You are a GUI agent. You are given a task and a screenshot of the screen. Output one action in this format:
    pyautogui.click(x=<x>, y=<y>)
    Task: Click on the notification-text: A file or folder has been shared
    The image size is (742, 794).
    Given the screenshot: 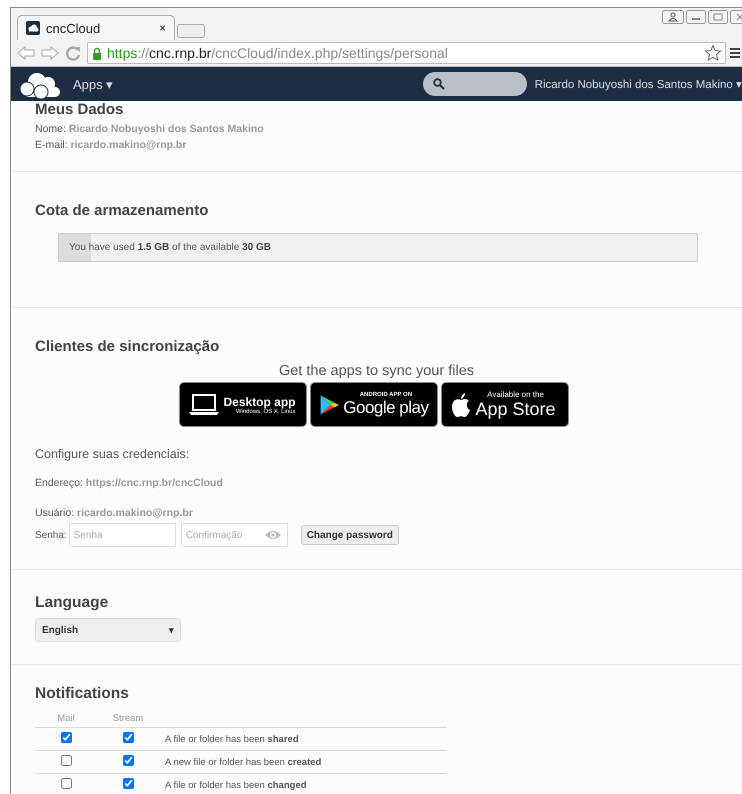 What is the action you would take?
    pyautogui.click(x=232, y=739)
    